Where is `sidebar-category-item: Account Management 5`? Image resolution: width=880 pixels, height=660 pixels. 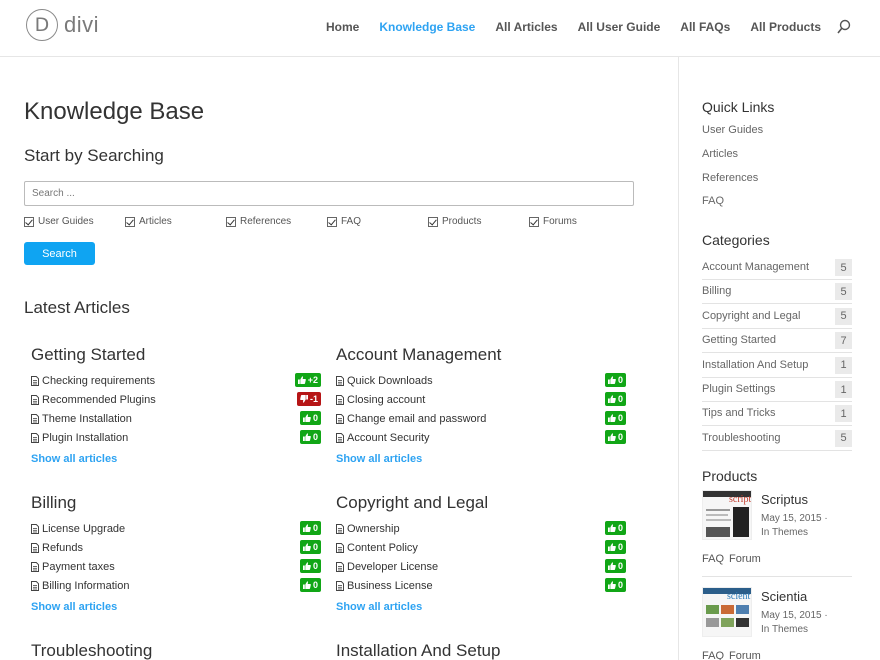
sidebar-category-item: Account Management 5 is located at coordinates (777, 269).